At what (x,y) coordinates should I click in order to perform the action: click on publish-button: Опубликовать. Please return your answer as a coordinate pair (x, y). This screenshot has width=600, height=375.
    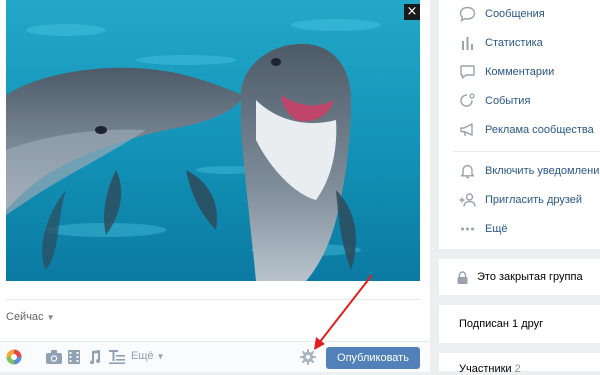
    Looking at the image, I should click on (373, 358).